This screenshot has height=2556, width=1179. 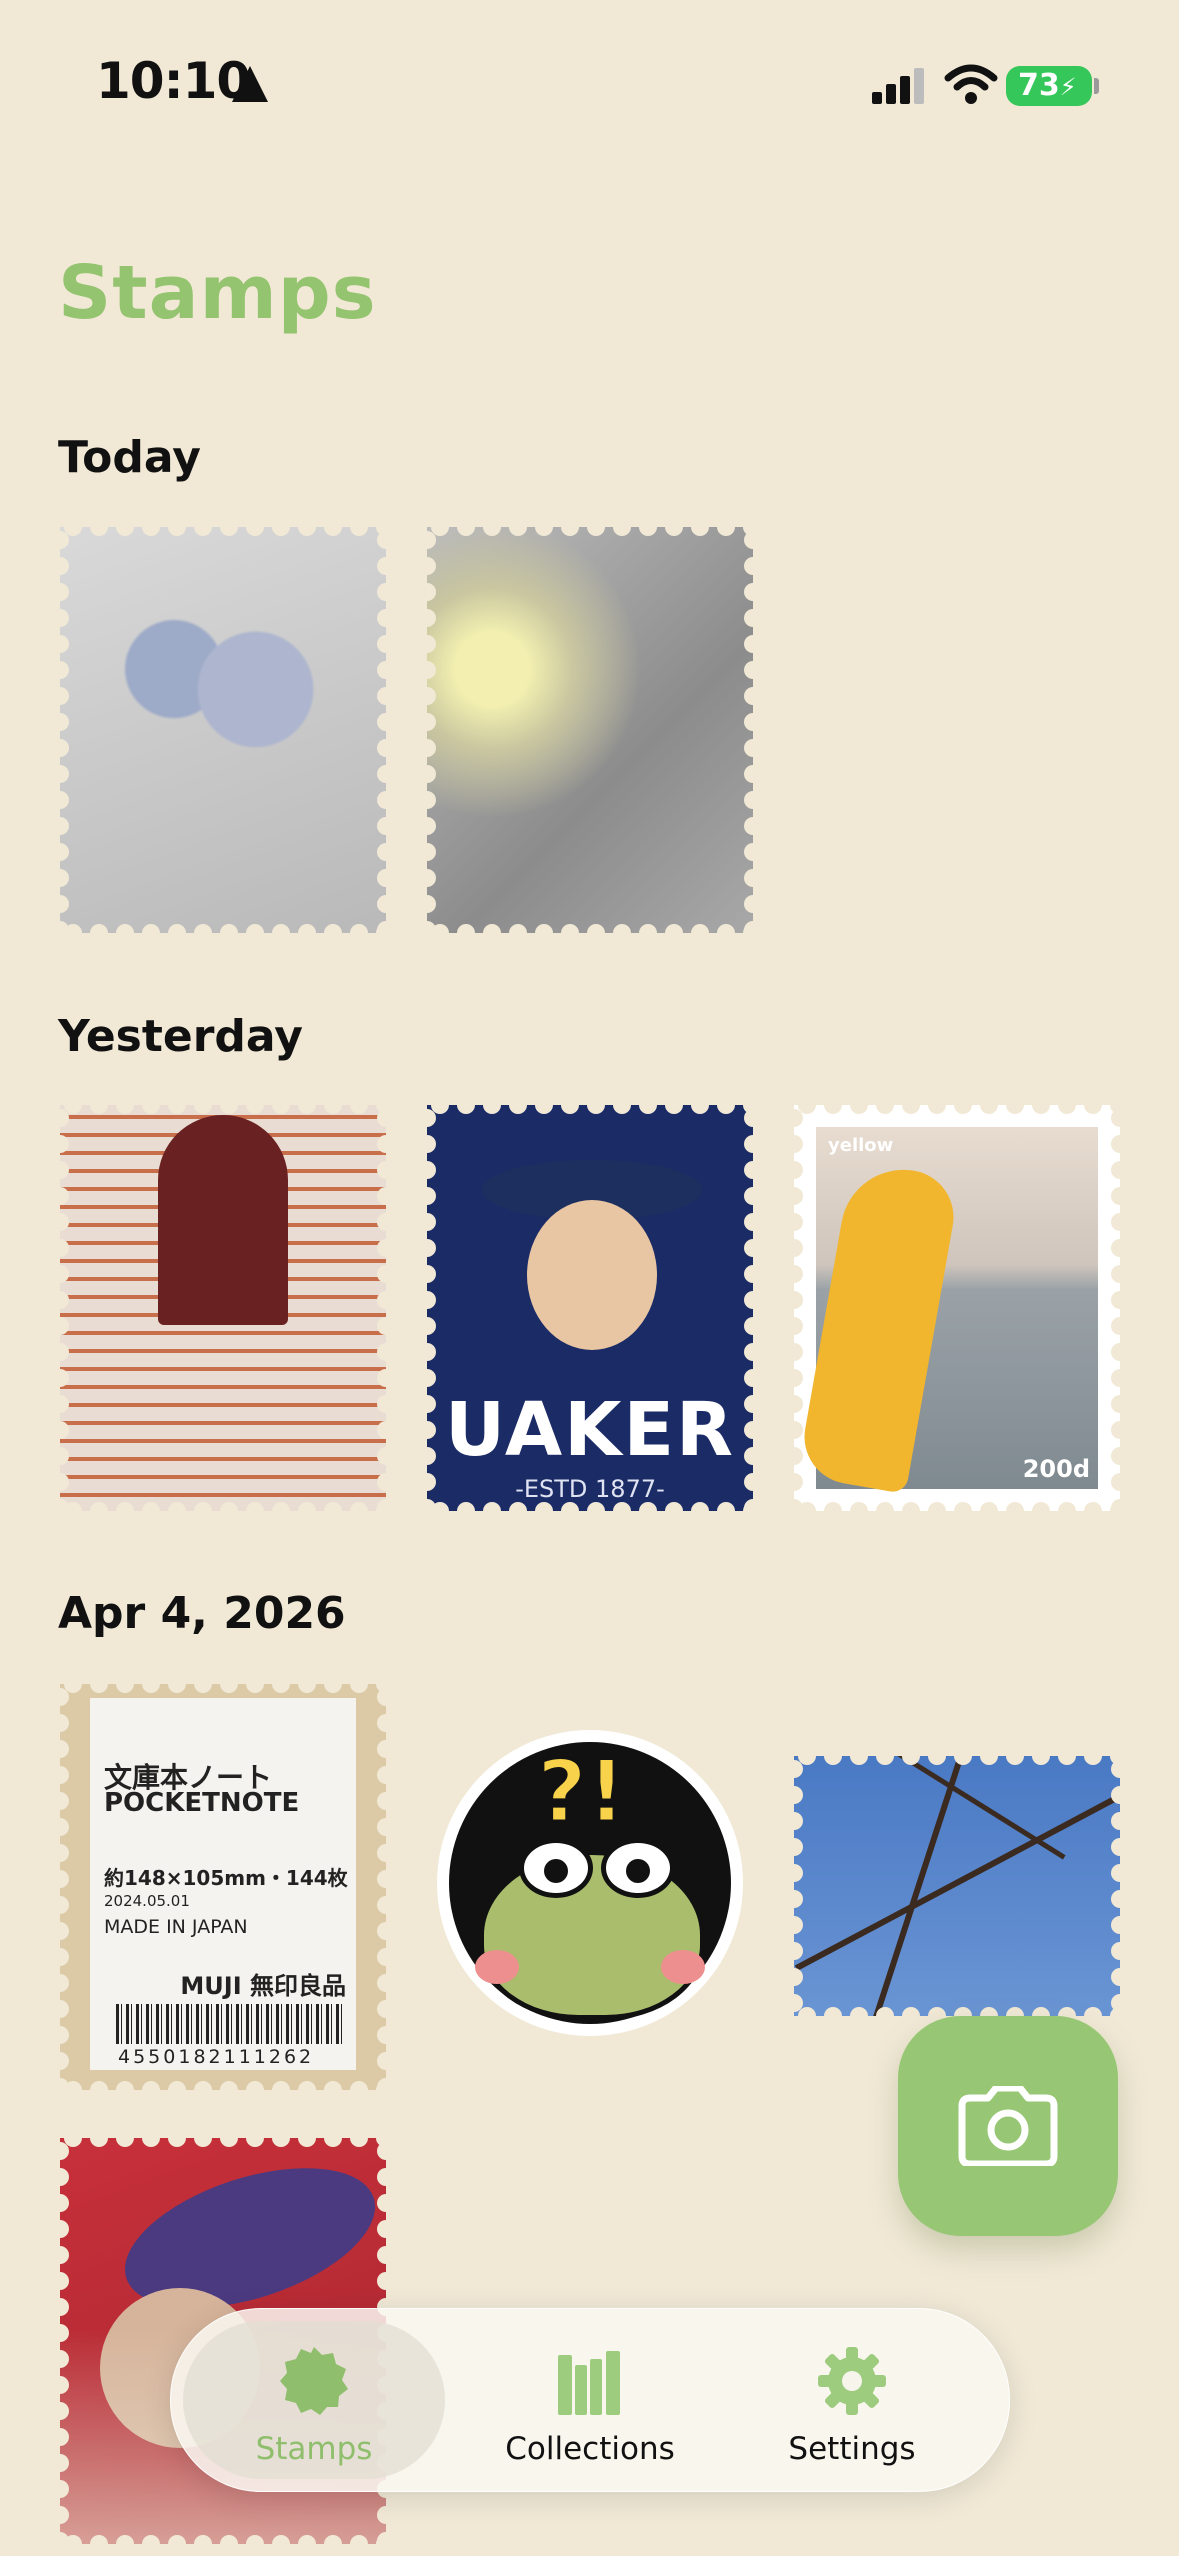 I want to click on tab-collections: Collections, so click(x=590, y=2400).